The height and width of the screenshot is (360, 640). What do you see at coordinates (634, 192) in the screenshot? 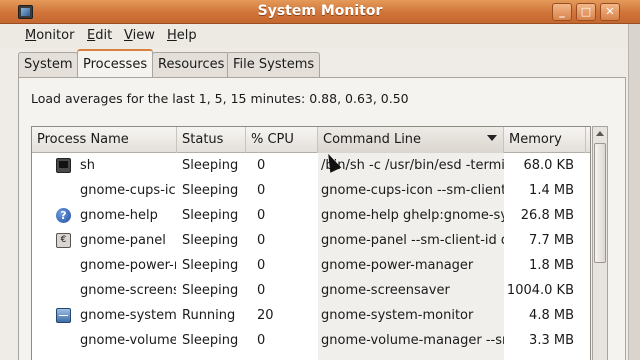
I see `window-right-edge` at bounding box center [634, 192].